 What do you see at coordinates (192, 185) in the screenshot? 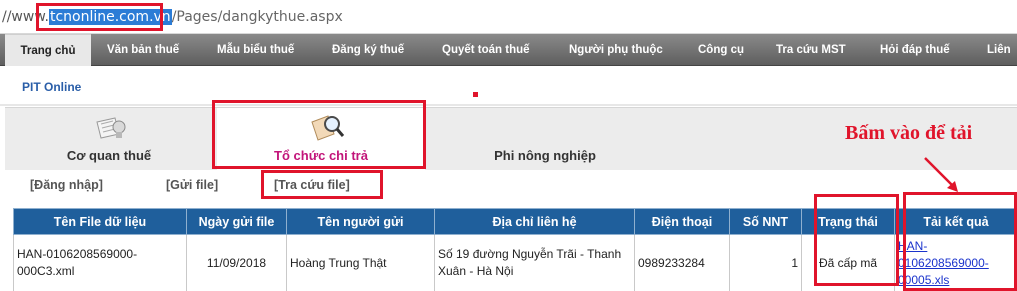
I see `send-file-link: [Gửi file]` at bounding box center [192, 185].